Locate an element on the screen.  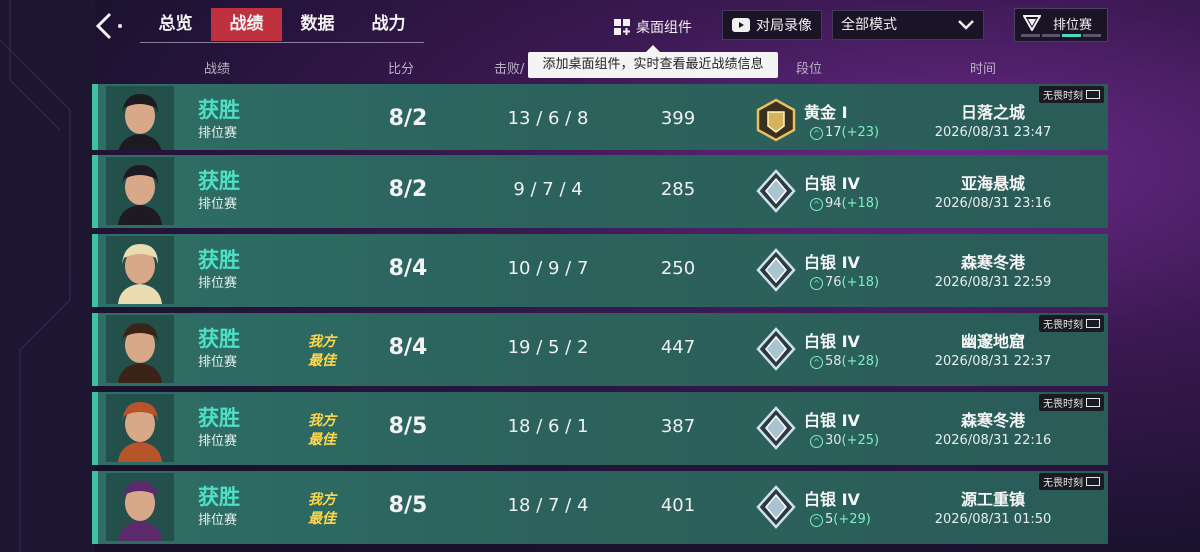
rank-rating: ^ 76(+18) is located at coordinates (844, 282).